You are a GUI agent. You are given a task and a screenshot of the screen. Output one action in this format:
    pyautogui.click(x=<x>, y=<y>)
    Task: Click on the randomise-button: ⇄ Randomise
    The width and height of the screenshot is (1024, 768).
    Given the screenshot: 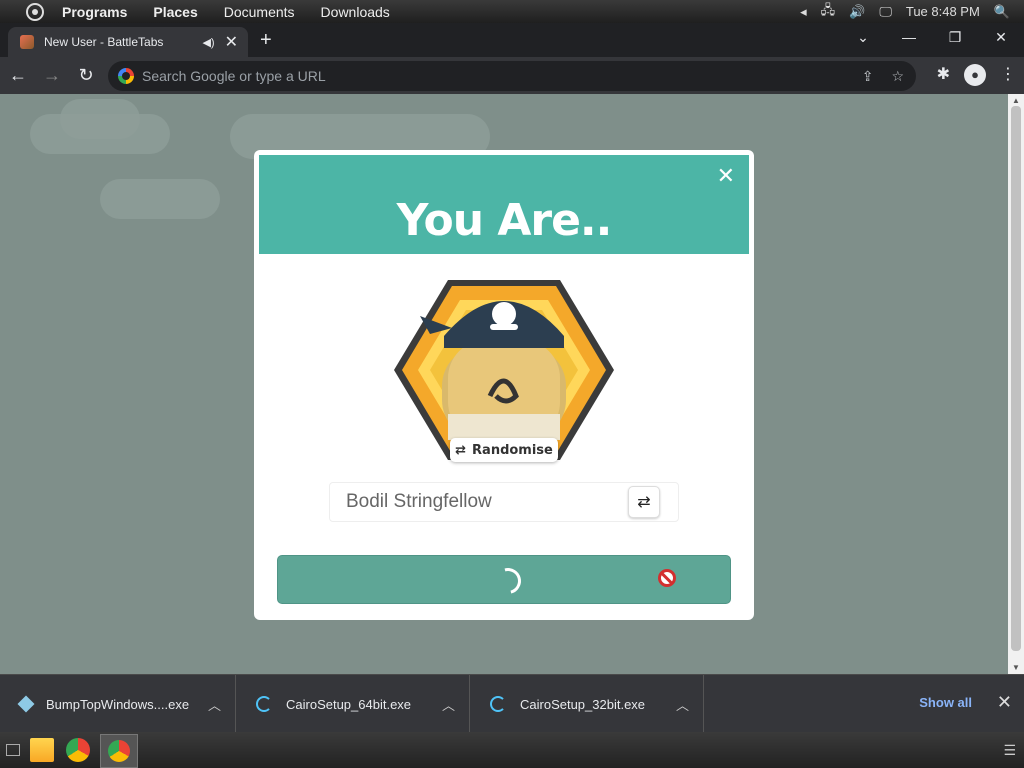 What is the action you would take?
    pyautogui.click(x=504, y=450)
    